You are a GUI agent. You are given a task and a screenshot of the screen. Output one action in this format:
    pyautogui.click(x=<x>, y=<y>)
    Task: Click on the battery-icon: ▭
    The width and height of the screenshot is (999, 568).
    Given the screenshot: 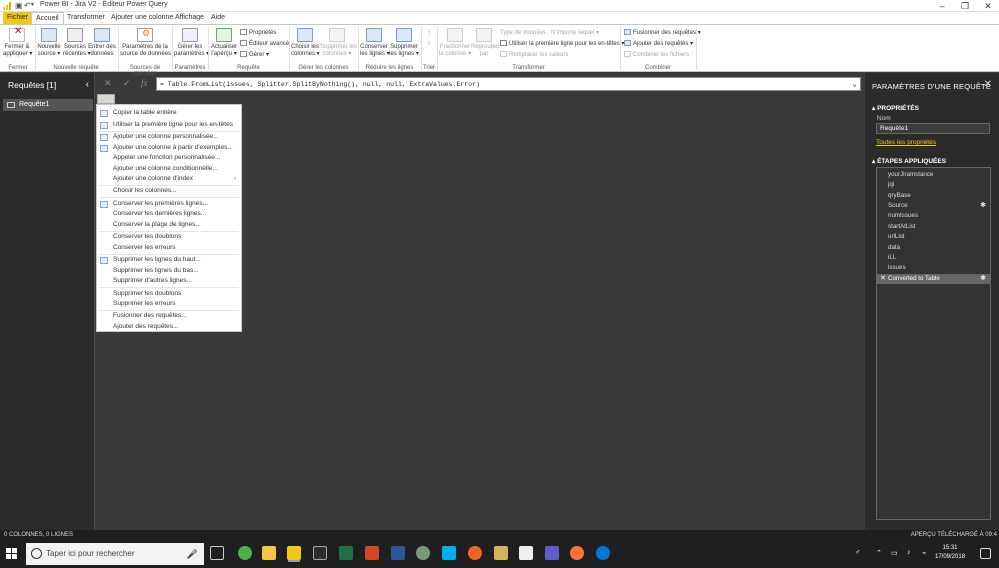 What is the action you would take?
    pyautogui.click(x=894, y=553)
    